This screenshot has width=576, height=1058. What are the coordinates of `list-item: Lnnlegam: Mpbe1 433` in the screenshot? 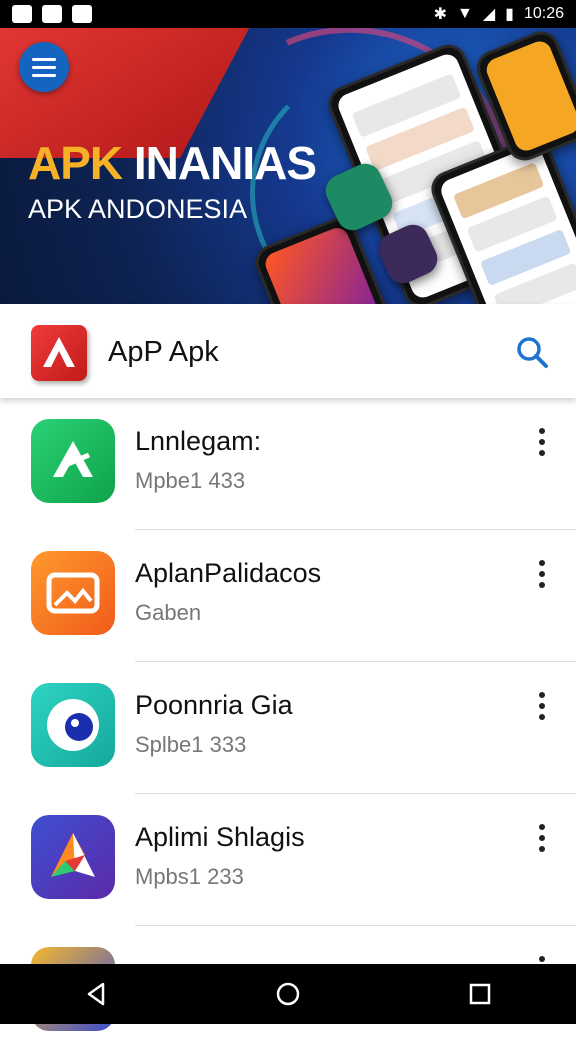 It's located at (288, 464).